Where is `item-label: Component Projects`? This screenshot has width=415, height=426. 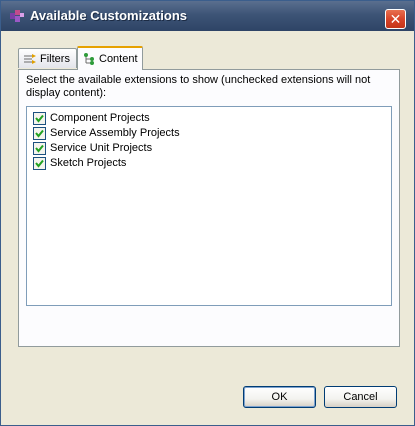
item-label: Component Projects is located at coordinates (100, 118).